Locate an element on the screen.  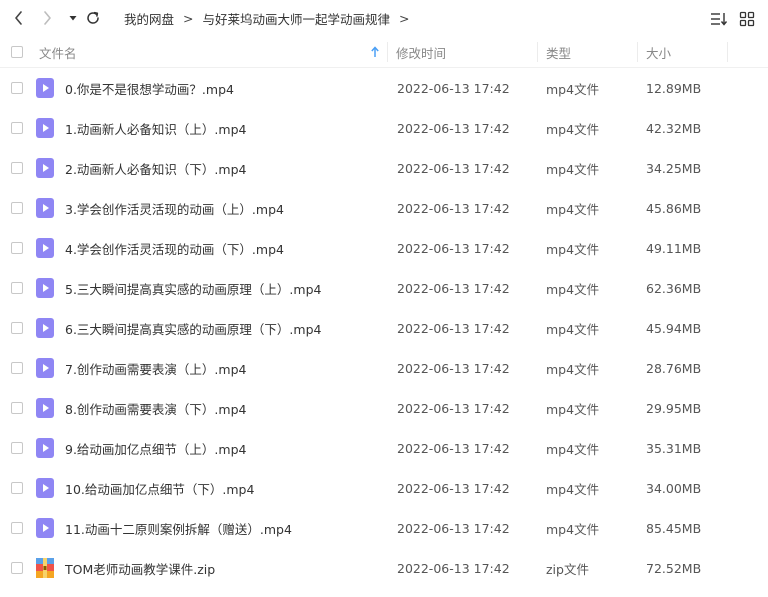
file-name: 2.动画新人必备知识（下）.mp4 is located at coordinates (155, 168).